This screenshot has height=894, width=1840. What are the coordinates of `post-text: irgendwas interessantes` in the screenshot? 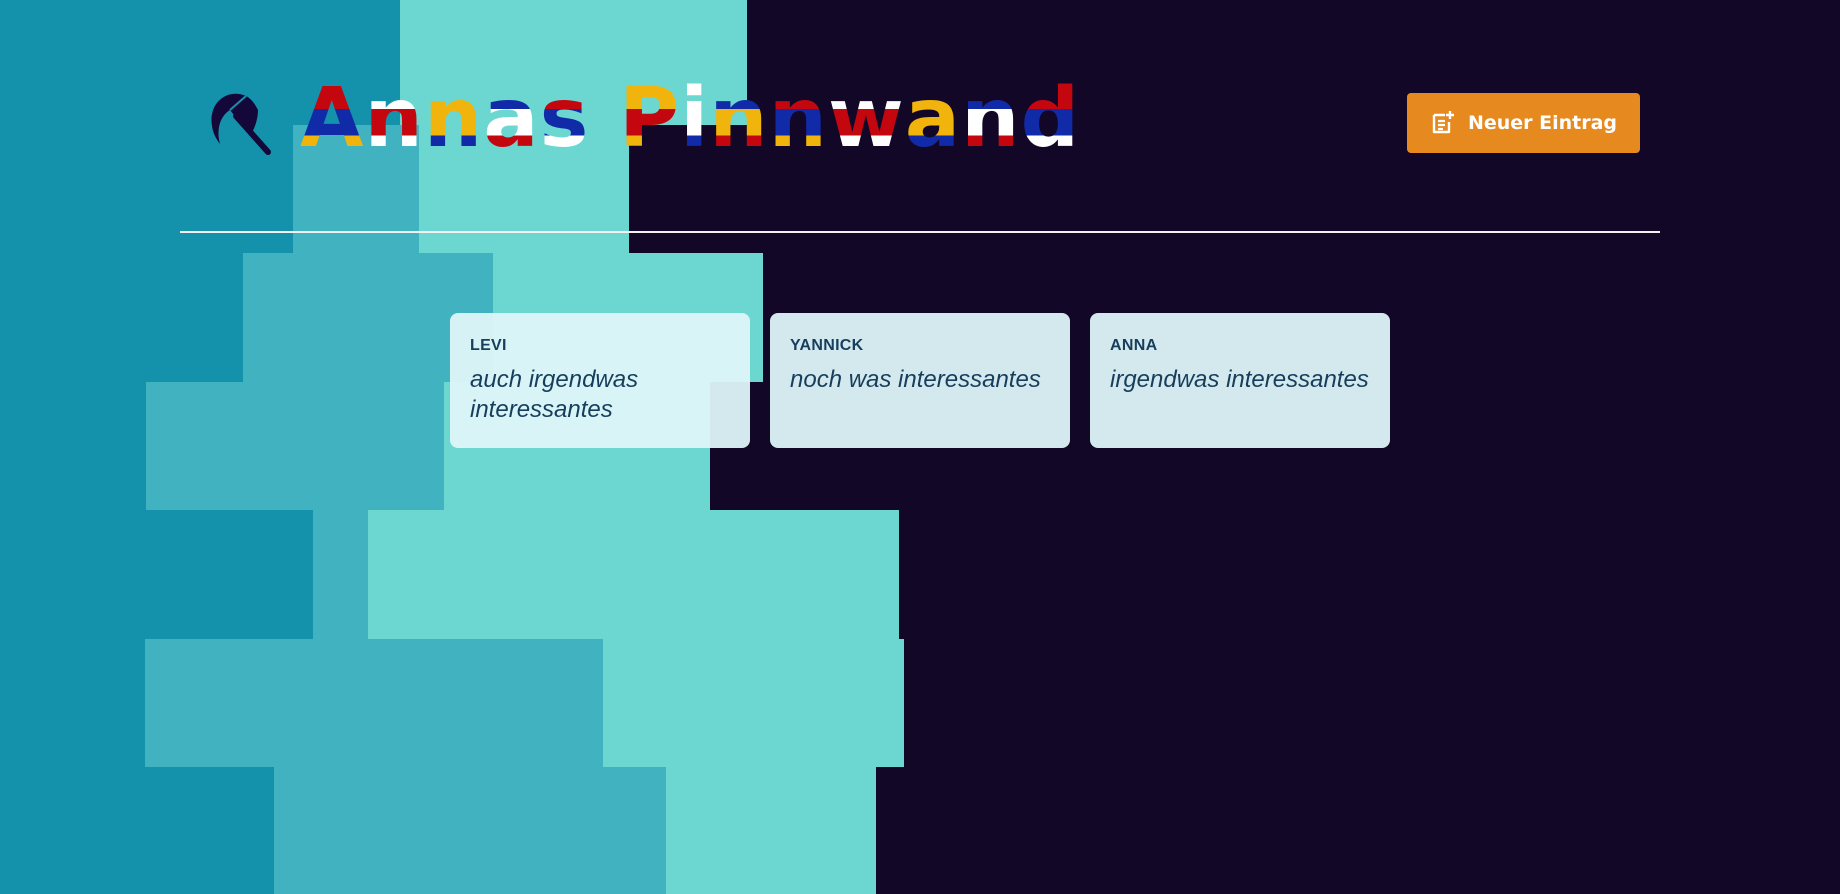 It's located at (1239, 379).